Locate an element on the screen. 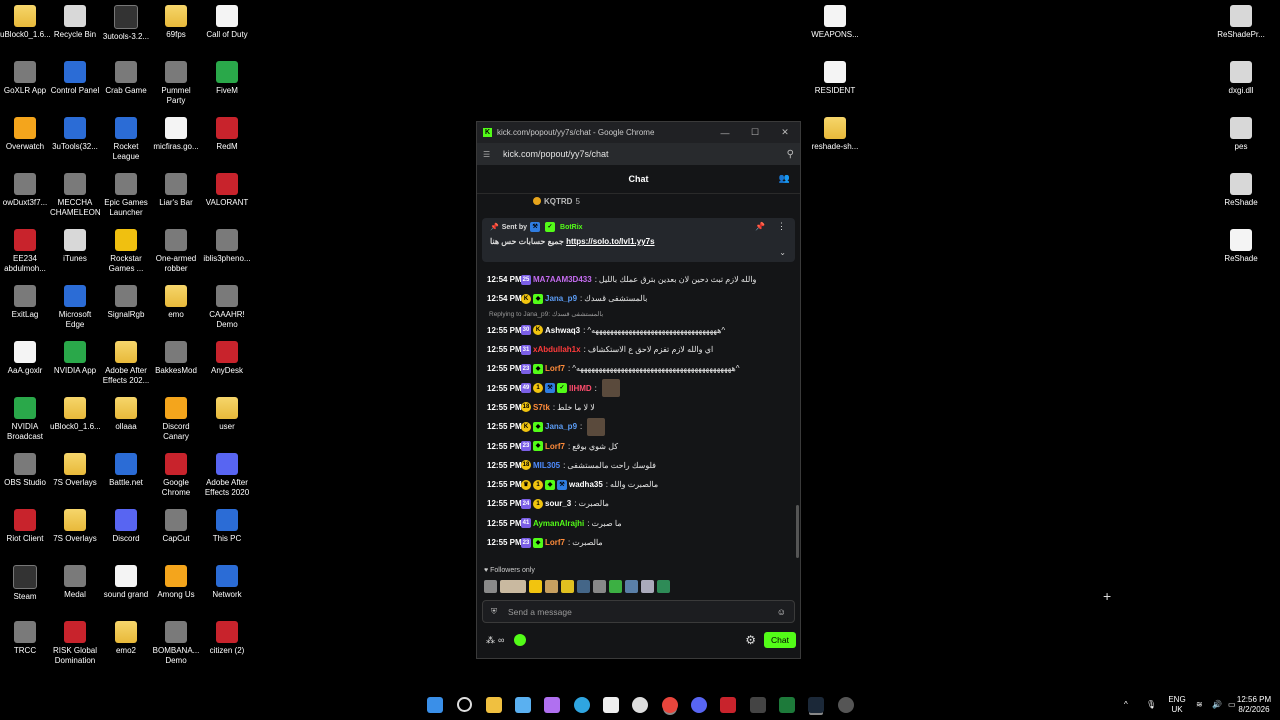  emote-image is located at coordinates (596, 426).